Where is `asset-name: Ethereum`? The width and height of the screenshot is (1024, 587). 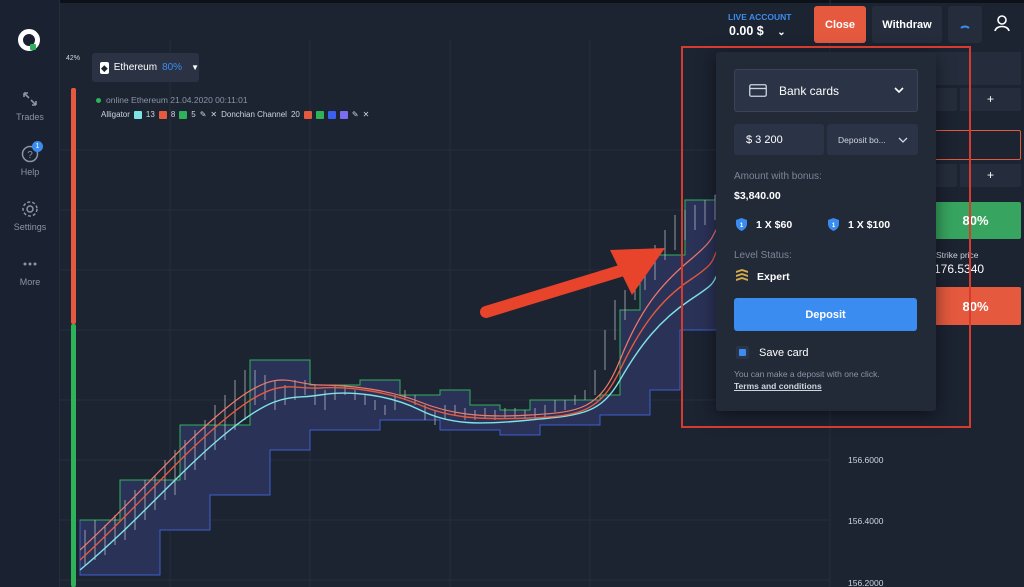
asset-name: Ethereum is located at coordinates (135, 67).